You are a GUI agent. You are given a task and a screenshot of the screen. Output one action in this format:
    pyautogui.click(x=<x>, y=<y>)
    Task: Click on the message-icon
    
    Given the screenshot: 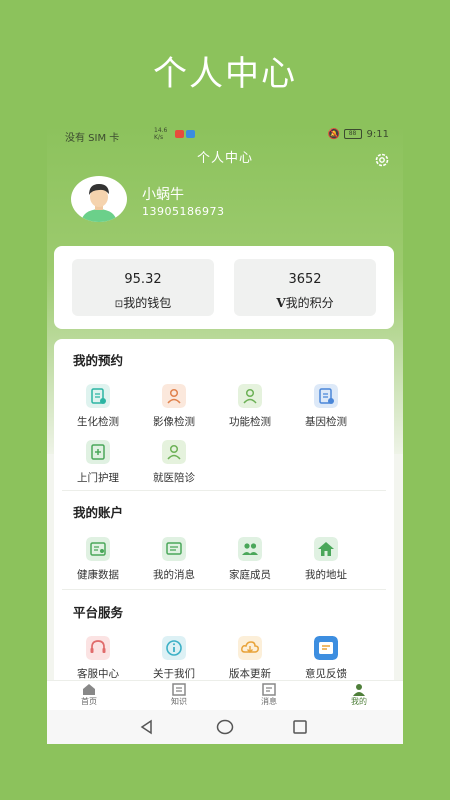 What is the action you would take?
    pyautogui.click(x=174, y=549)
    